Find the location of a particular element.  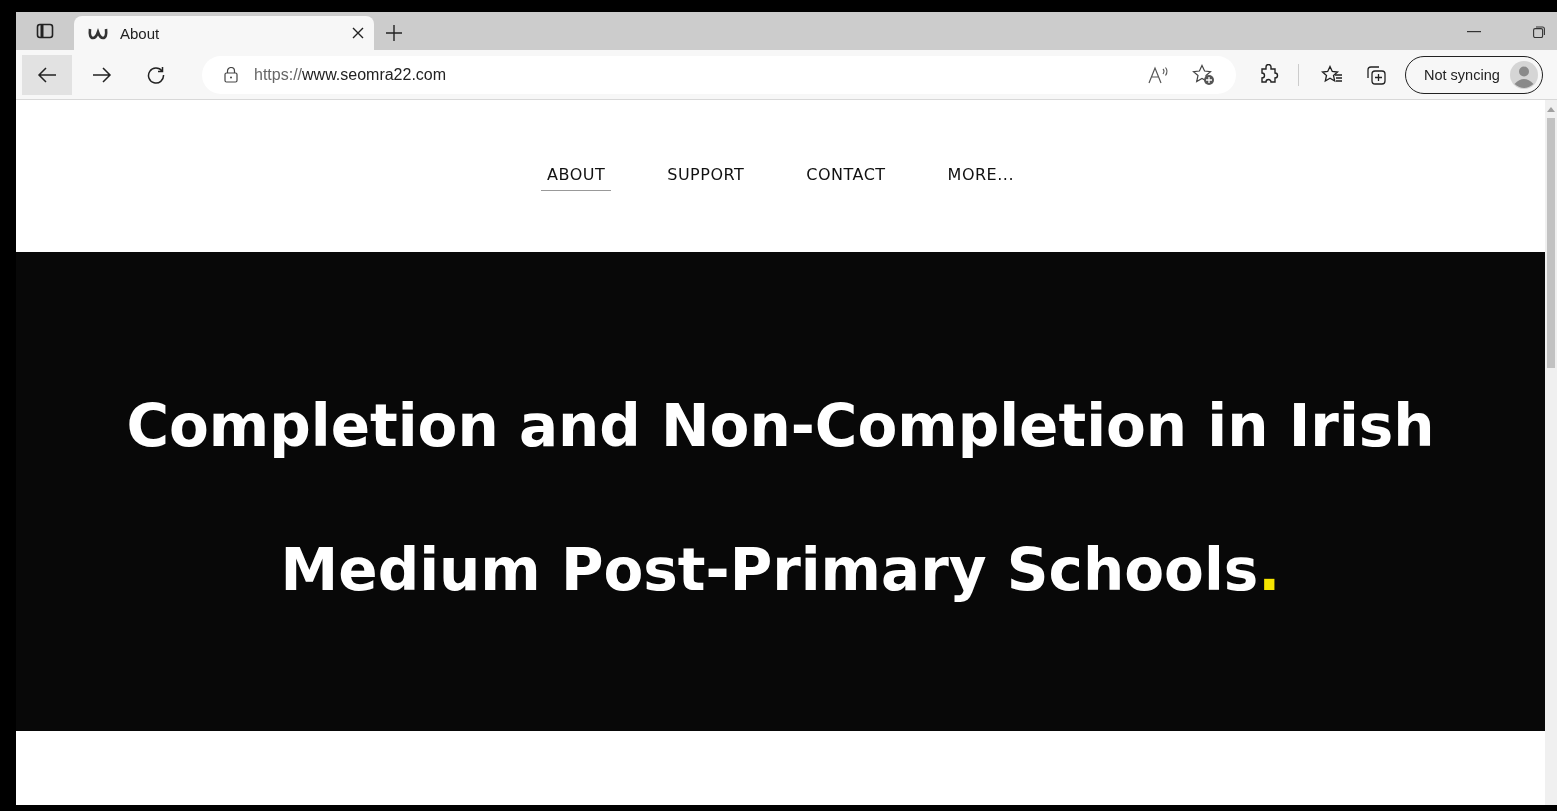

profile-button: Not syncing is located at coordinates (1474, 74).